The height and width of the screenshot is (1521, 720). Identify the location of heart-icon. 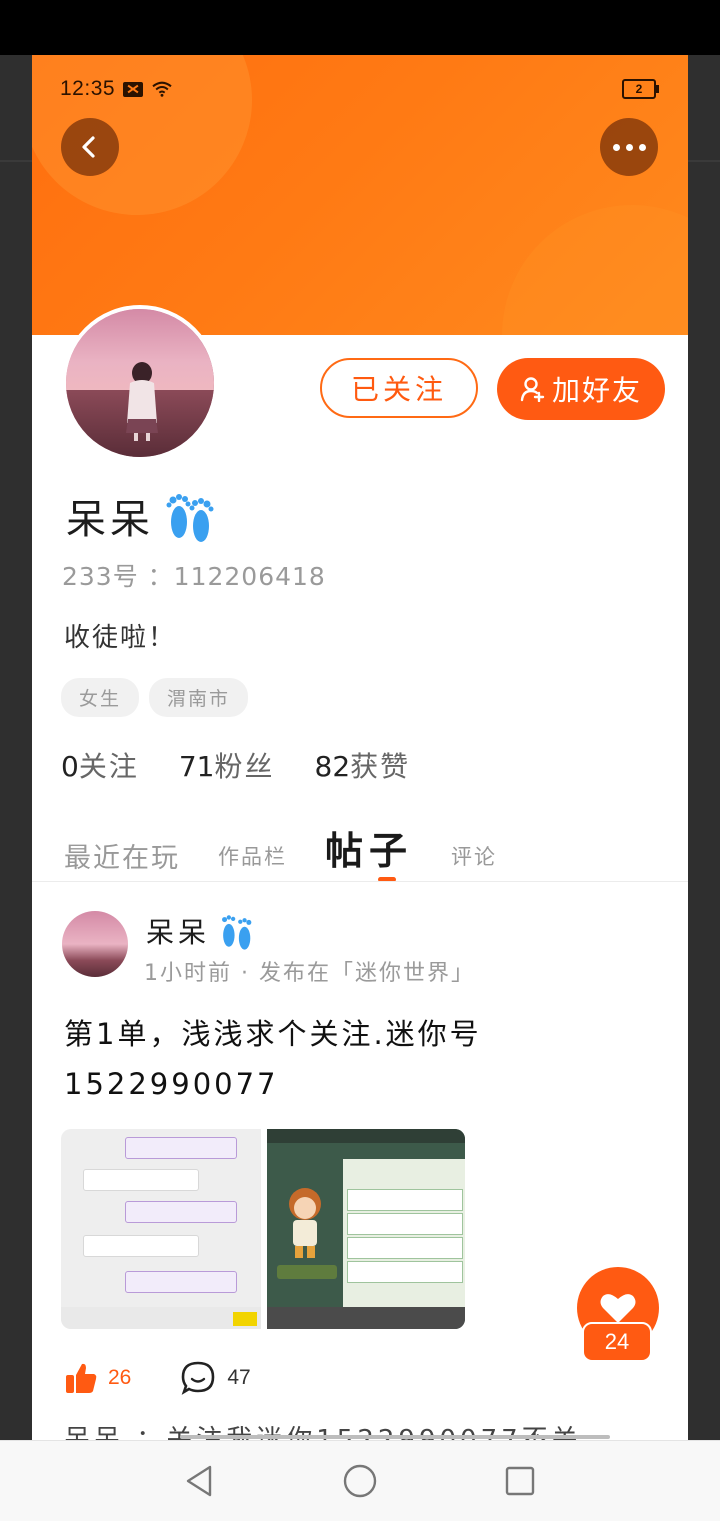
(618, 1308).